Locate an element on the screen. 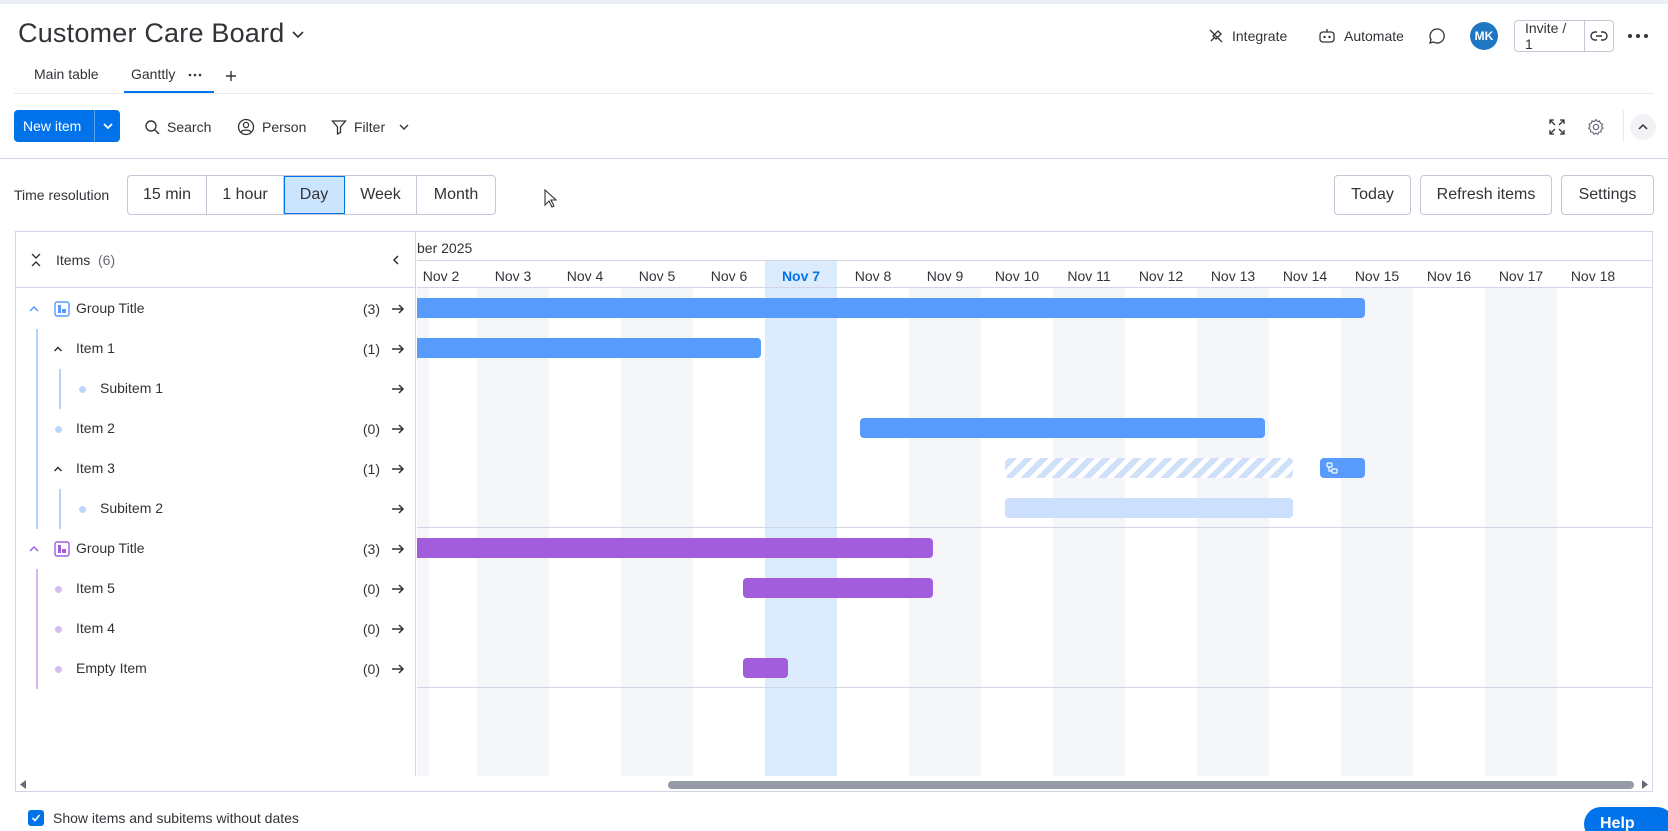 The height and width of the screenshot is (831, 1668). more-options-icon is located at coordinates (1638, 36).